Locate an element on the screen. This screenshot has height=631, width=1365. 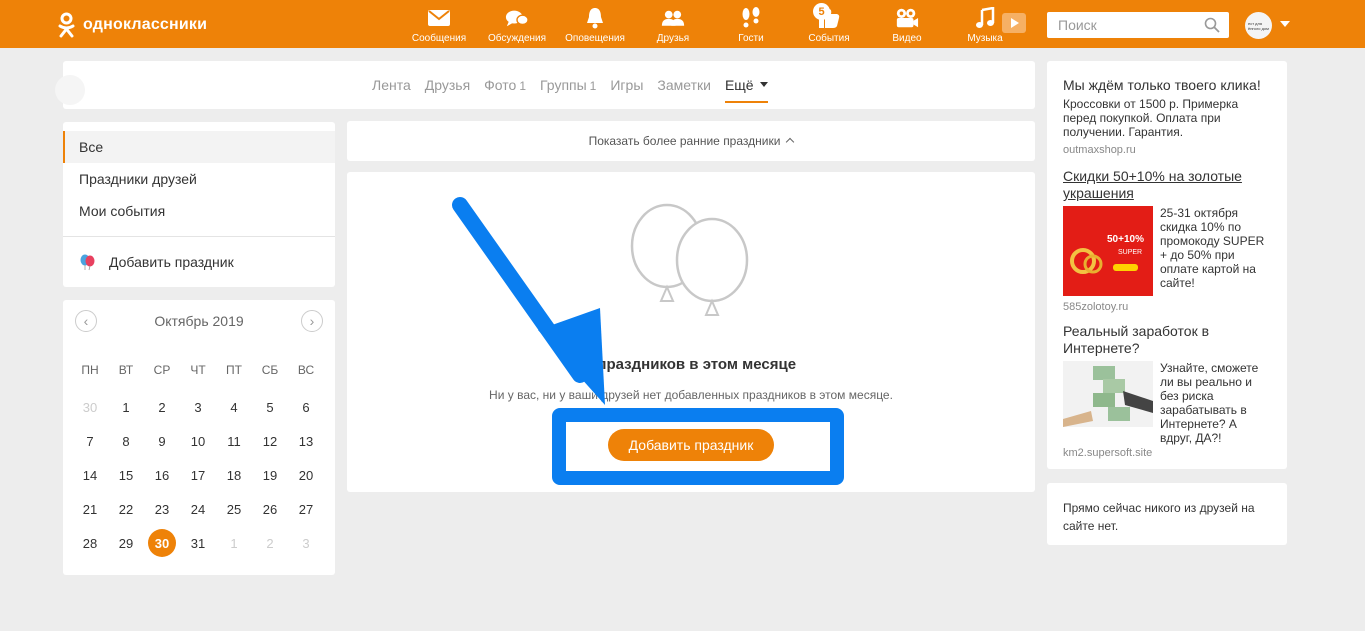
ok-logo-icon is located at coordinates (66, 25).